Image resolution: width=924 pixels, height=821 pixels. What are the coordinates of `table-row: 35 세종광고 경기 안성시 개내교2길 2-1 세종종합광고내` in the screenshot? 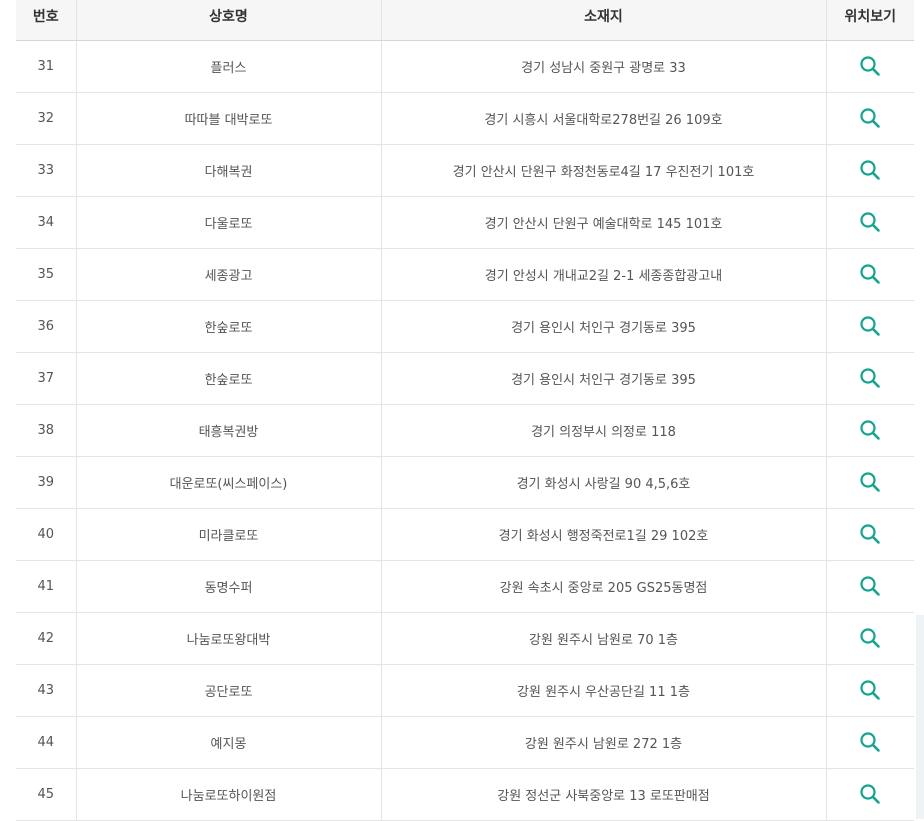 It's located at (465, 274).